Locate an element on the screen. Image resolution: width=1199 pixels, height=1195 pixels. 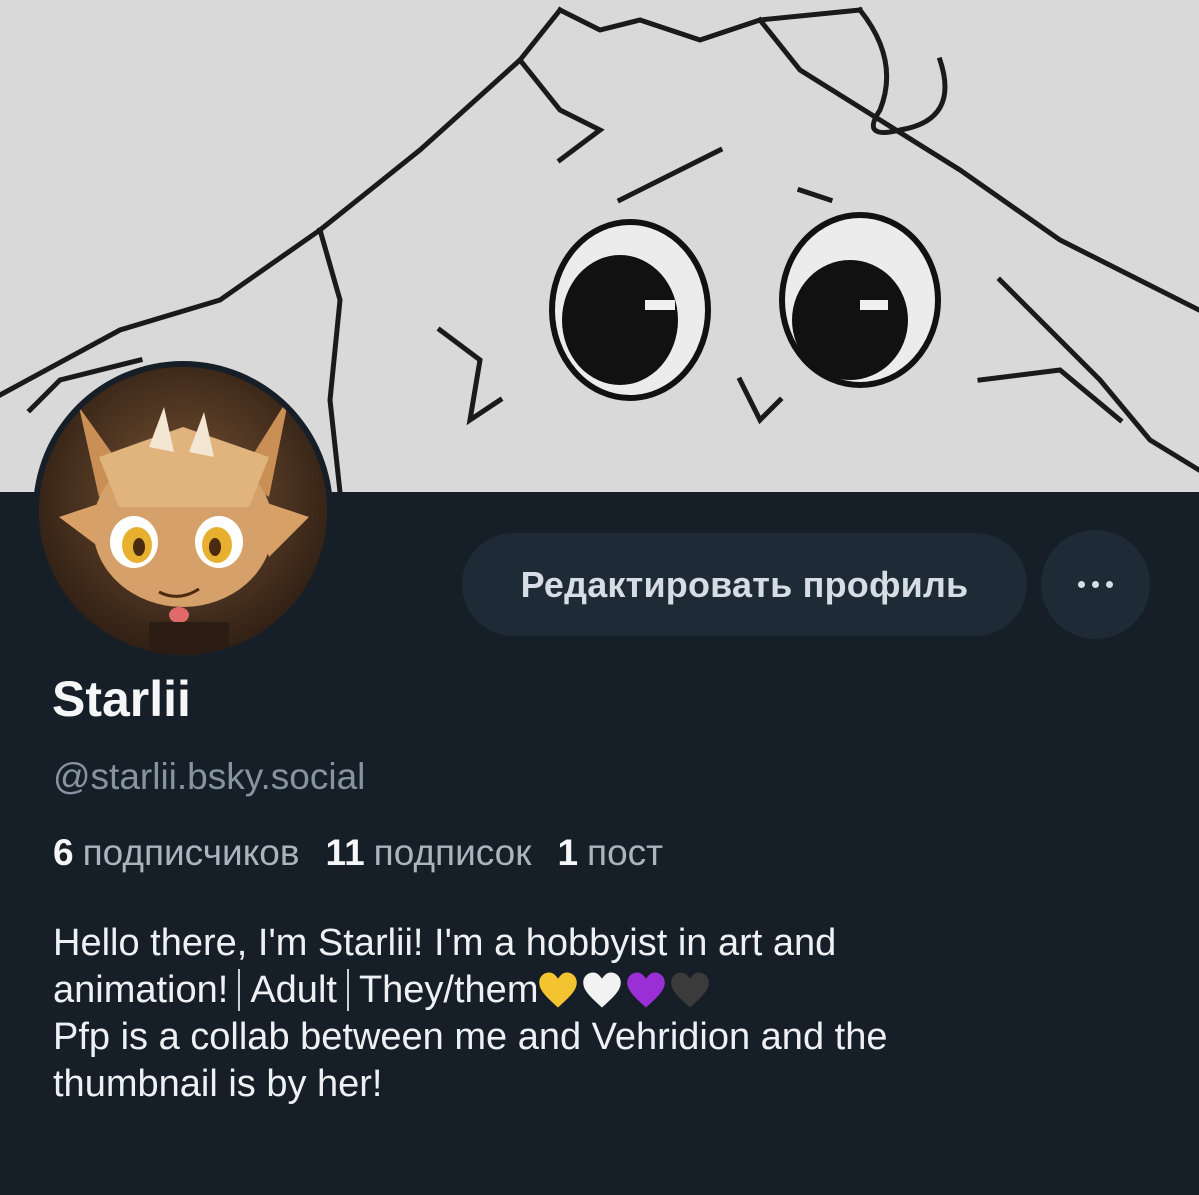
following-label: подписок is located at coordinates (452, 852).